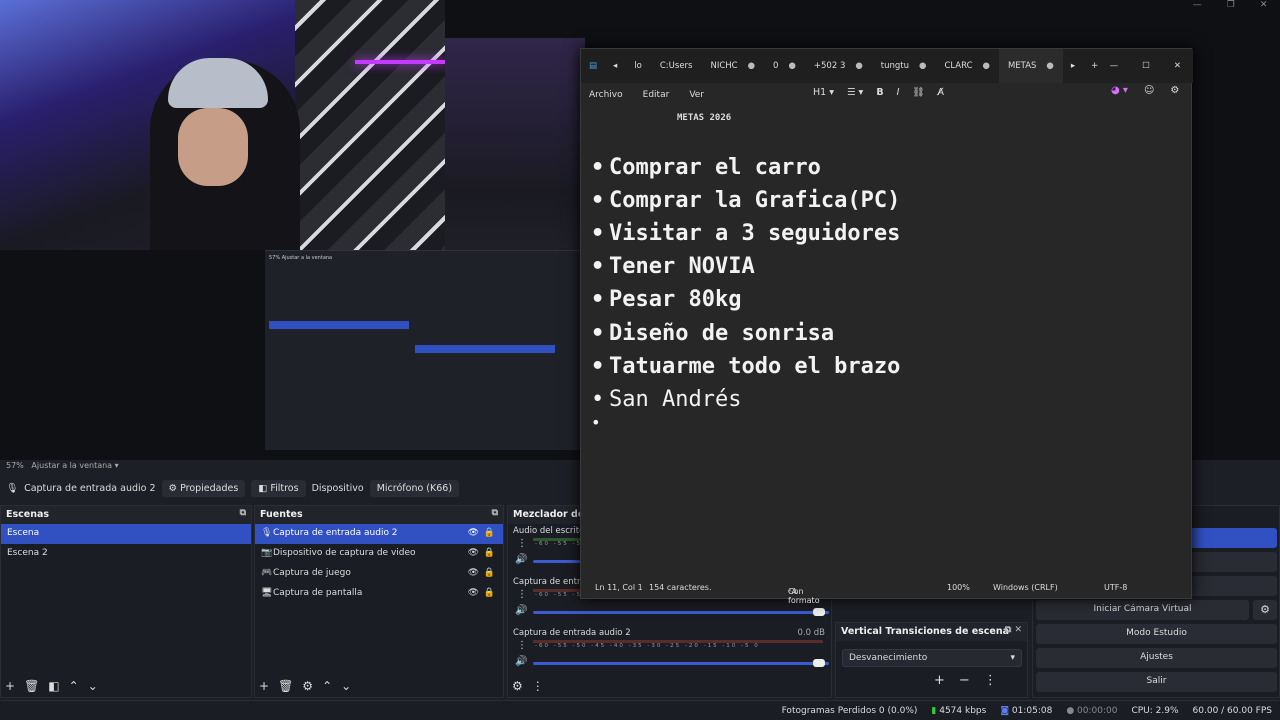  I want to click on obs-window-controls: — ❐ ✕, so click(1230, 7).